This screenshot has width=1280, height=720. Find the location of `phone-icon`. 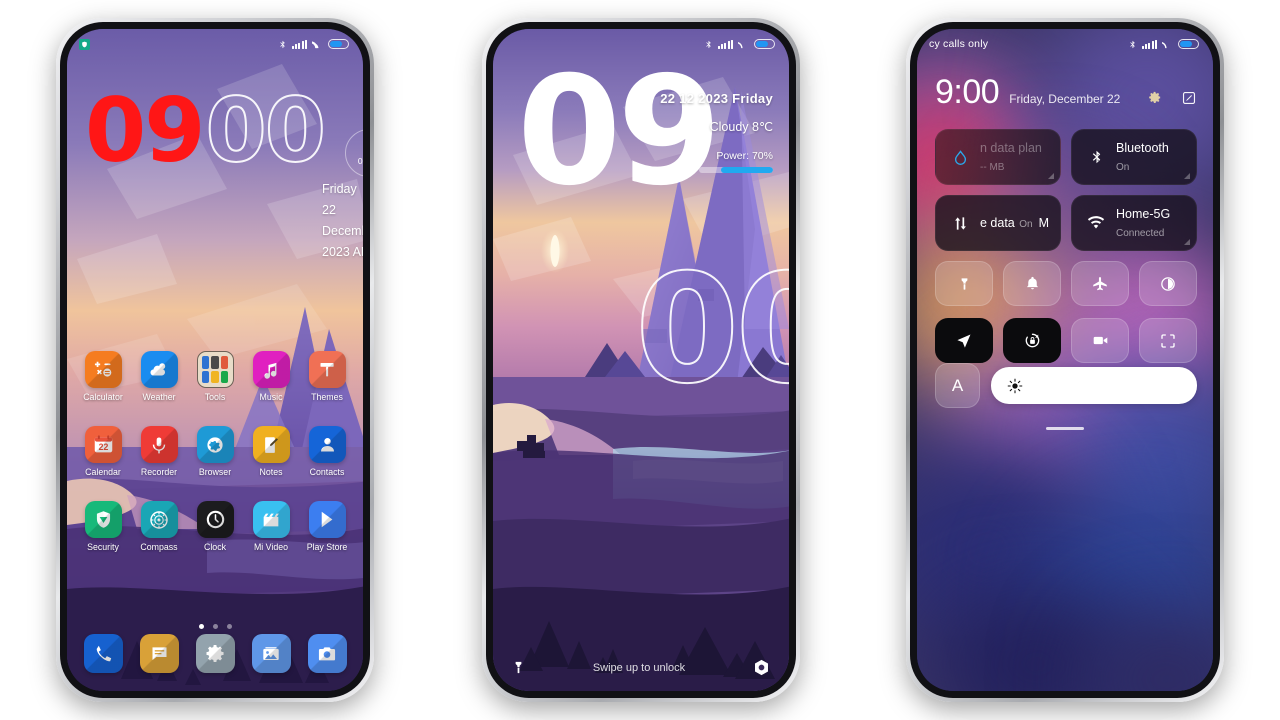

phone-icon is located at coordinates (103, 653).